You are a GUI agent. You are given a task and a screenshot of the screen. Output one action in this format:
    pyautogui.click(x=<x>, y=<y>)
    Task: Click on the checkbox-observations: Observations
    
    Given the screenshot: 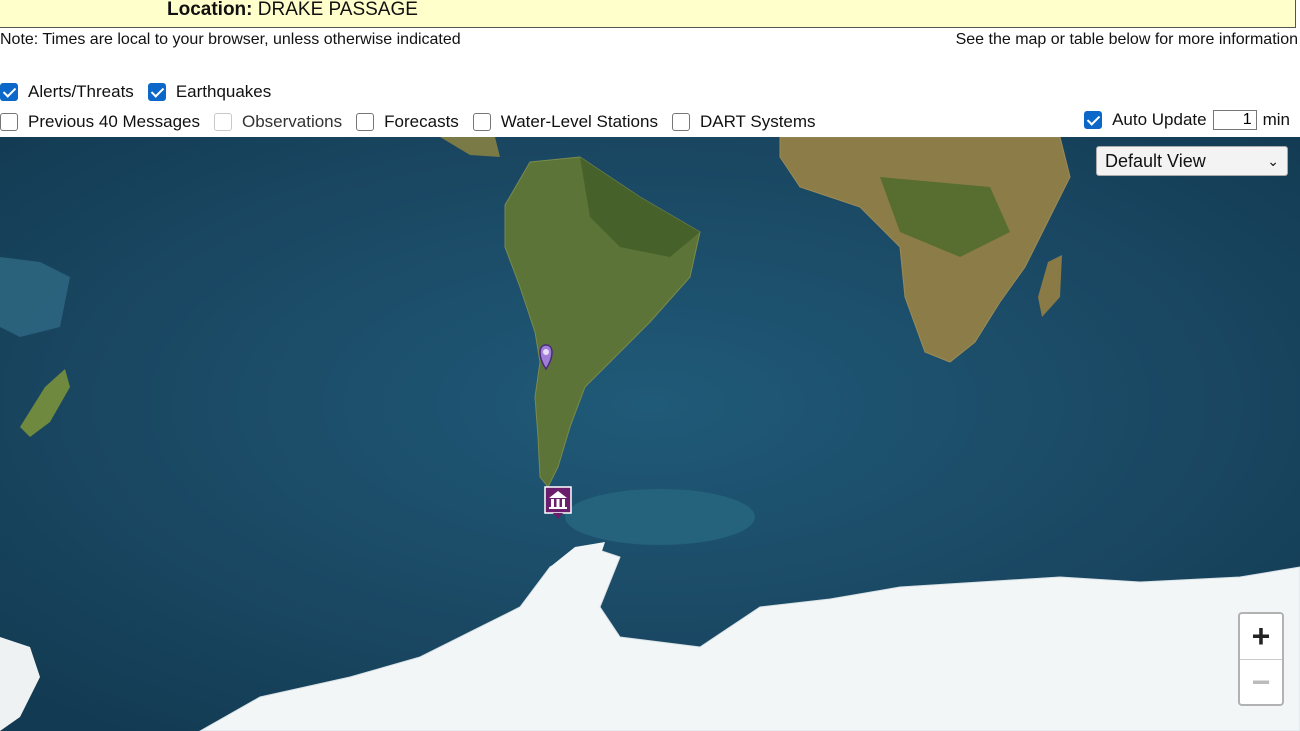 What is the action you would take?
    pyautogui.click(x=277, y=122)
    